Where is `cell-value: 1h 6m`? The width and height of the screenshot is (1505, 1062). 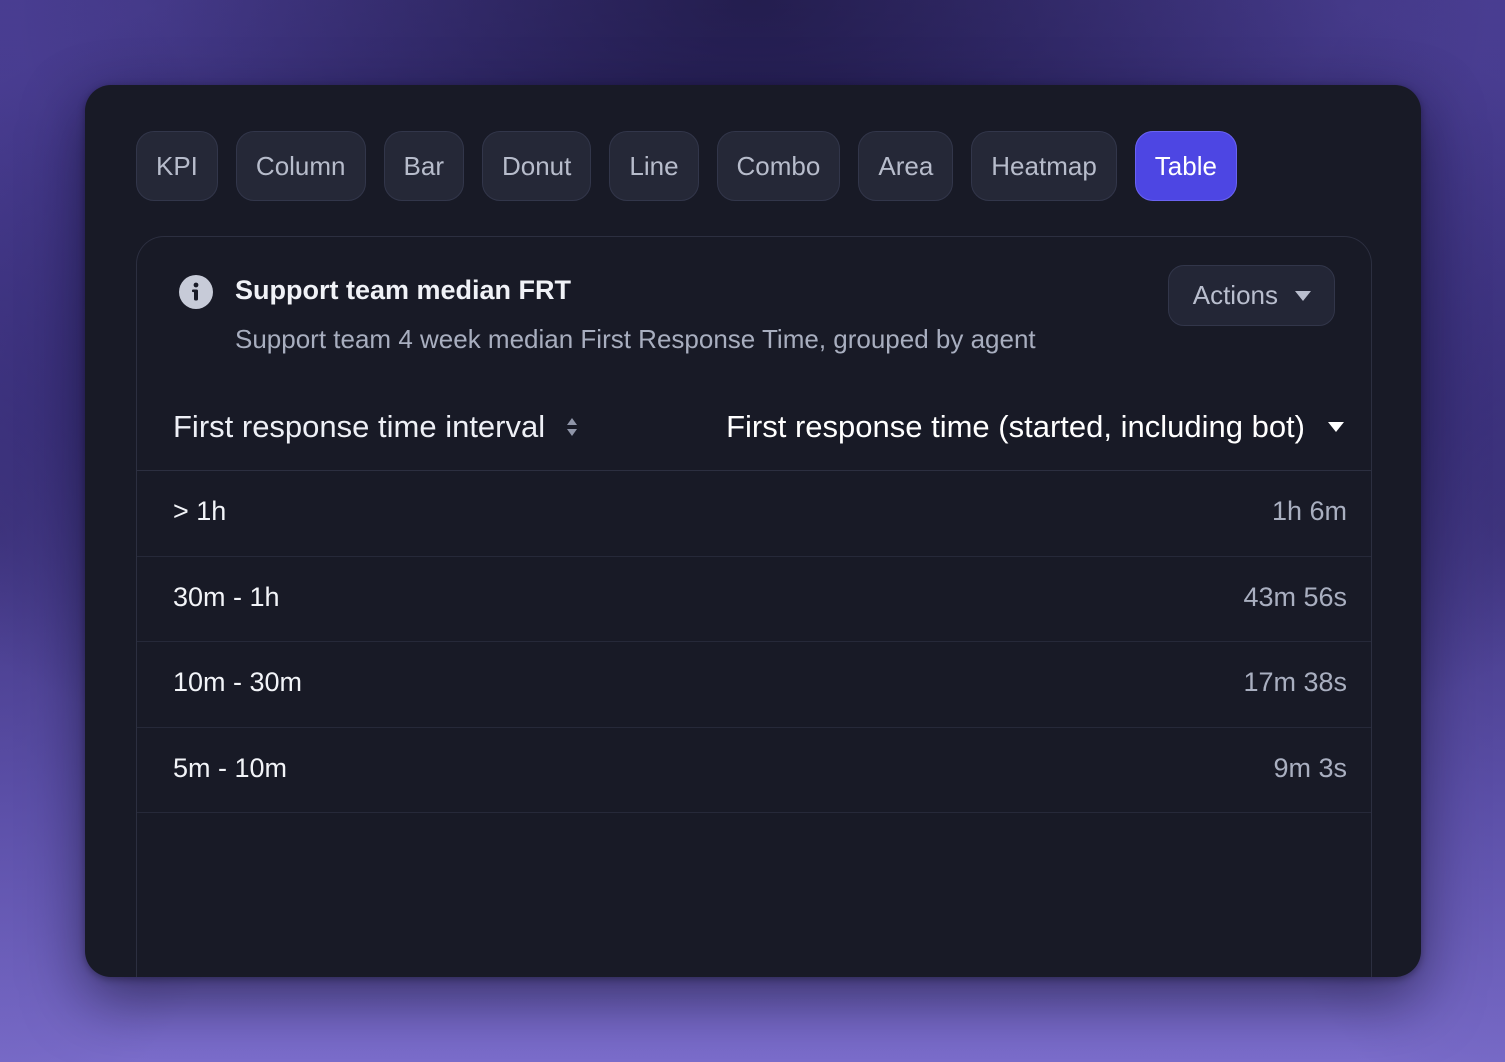 cell-value: 1h 6m is located at coordinates (1309, 511).